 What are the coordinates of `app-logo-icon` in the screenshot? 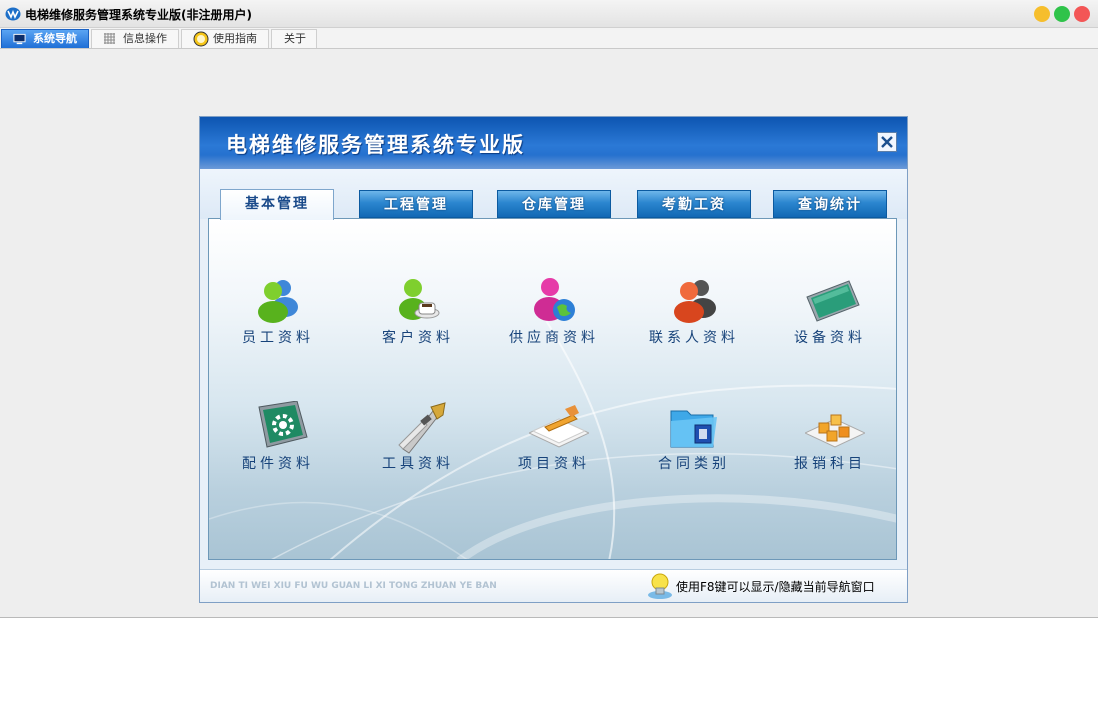 It's located at (13, 14).